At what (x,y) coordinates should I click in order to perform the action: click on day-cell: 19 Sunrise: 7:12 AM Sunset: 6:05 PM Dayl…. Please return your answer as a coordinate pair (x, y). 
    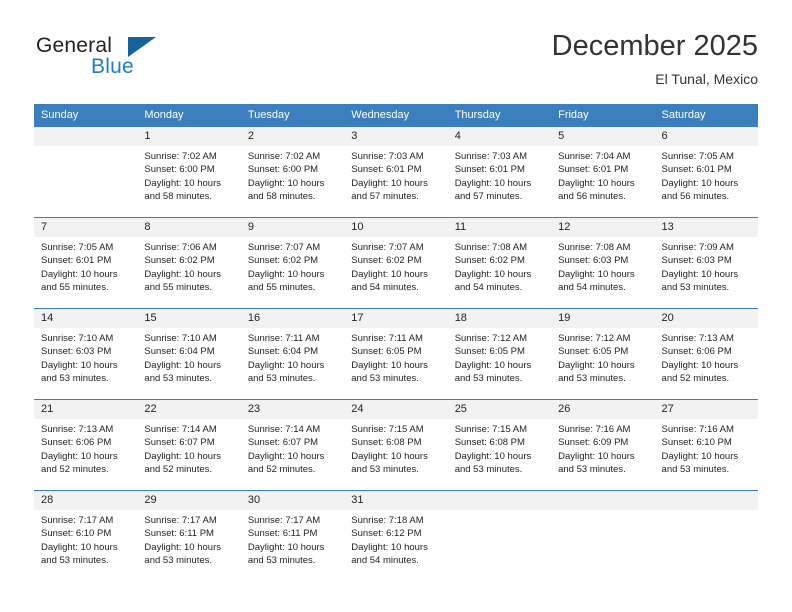
    Looking at the image, I should click on (603, 354).